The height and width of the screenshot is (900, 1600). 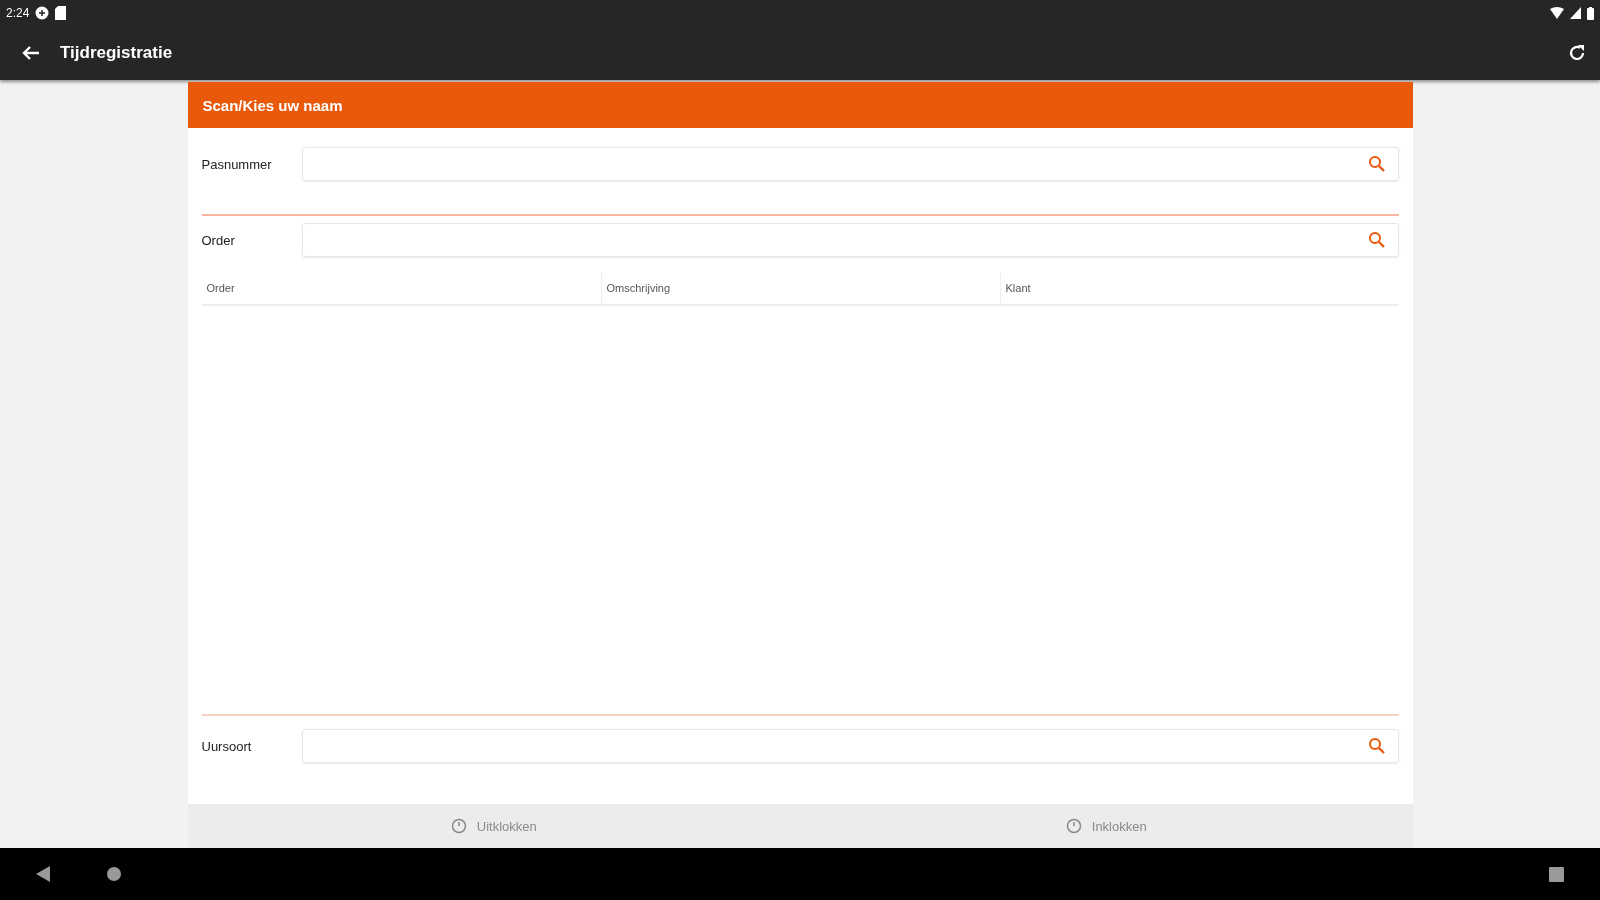 What do you see at coordinates (218, 240) in the screenshot?
I see `field-label: Order` at bounding box center [218, 240].